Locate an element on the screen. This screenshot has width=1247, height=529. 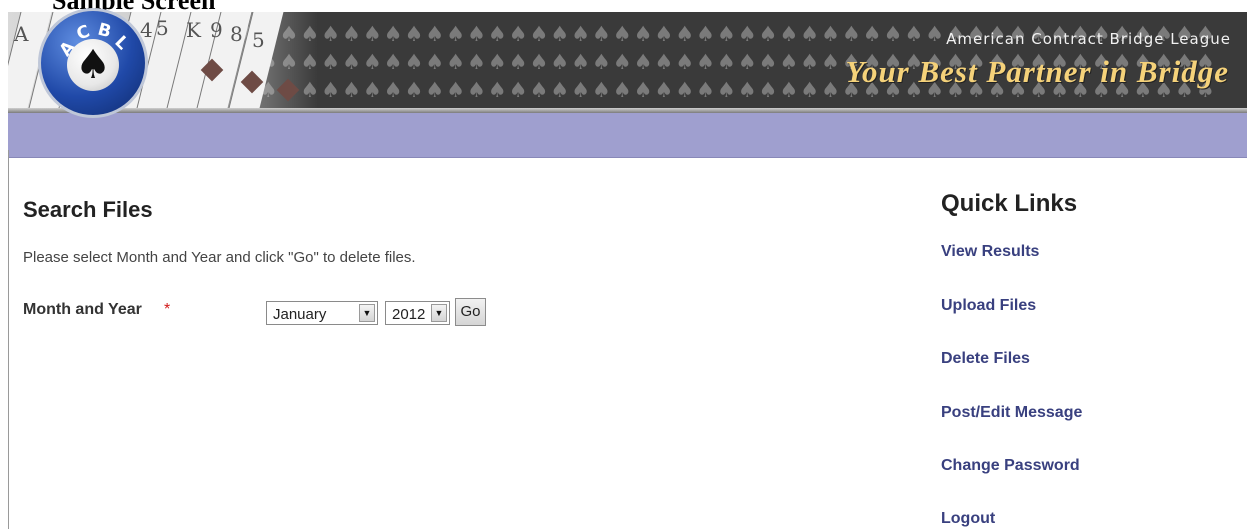
month-select-value: January is located at coordinates (300, 314).